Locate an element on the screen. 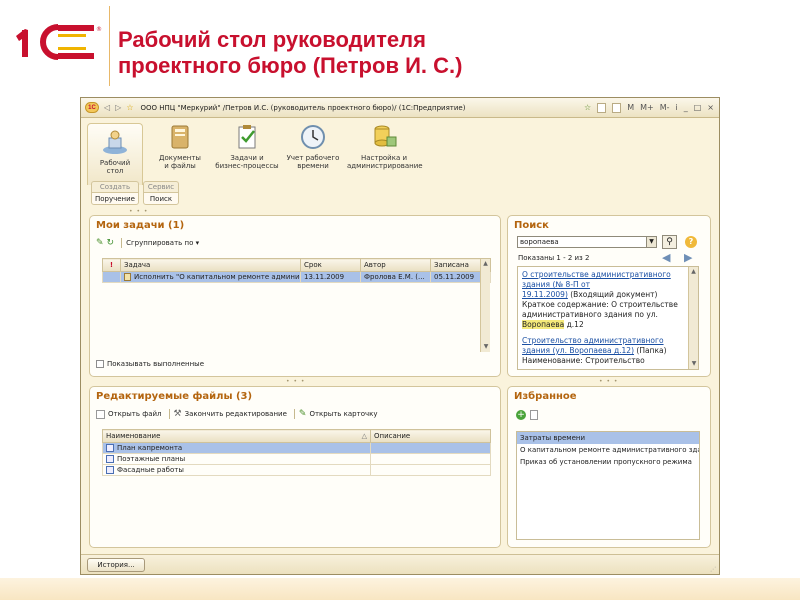 The height and width of the screenshot is (600, 800). previous-results-icon: ◀ is located at coordinates (666, 257).